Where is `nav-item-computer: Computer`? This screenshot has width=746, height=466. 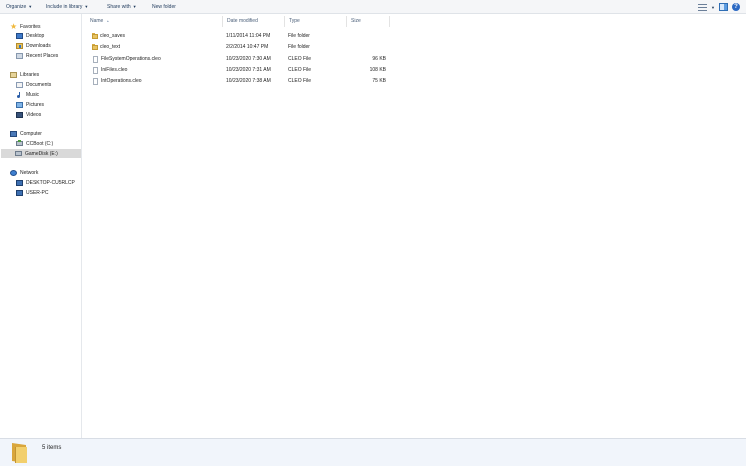 nav-item-computer: Computer is located at coordinates (26, 133).